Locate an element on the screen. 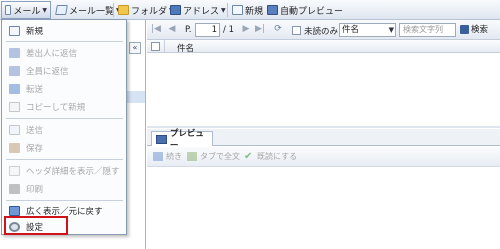 Image resolution: width=500 pixels, height=249 pixels. mail-menu-label: メール is located at coordinates (27, 11).